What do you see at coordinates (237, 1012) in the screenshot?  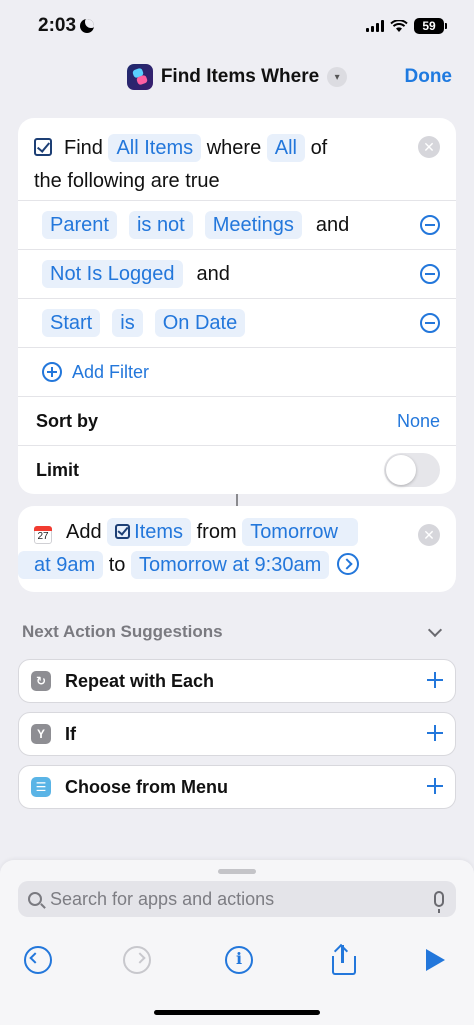 I see `home-indicator` at bounding box center [237, 1012].